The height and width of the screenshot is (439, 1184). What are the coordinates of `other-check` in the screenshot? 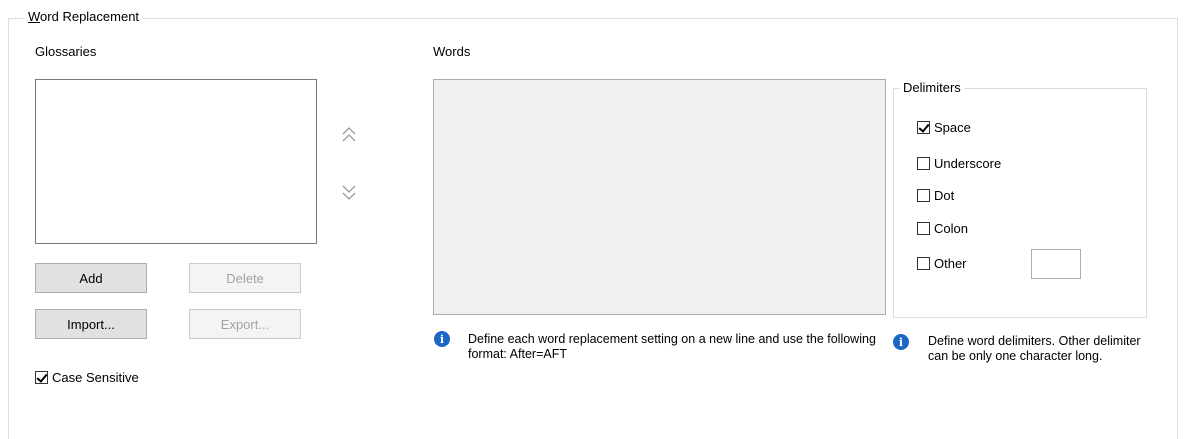 It's located at (923, 263).